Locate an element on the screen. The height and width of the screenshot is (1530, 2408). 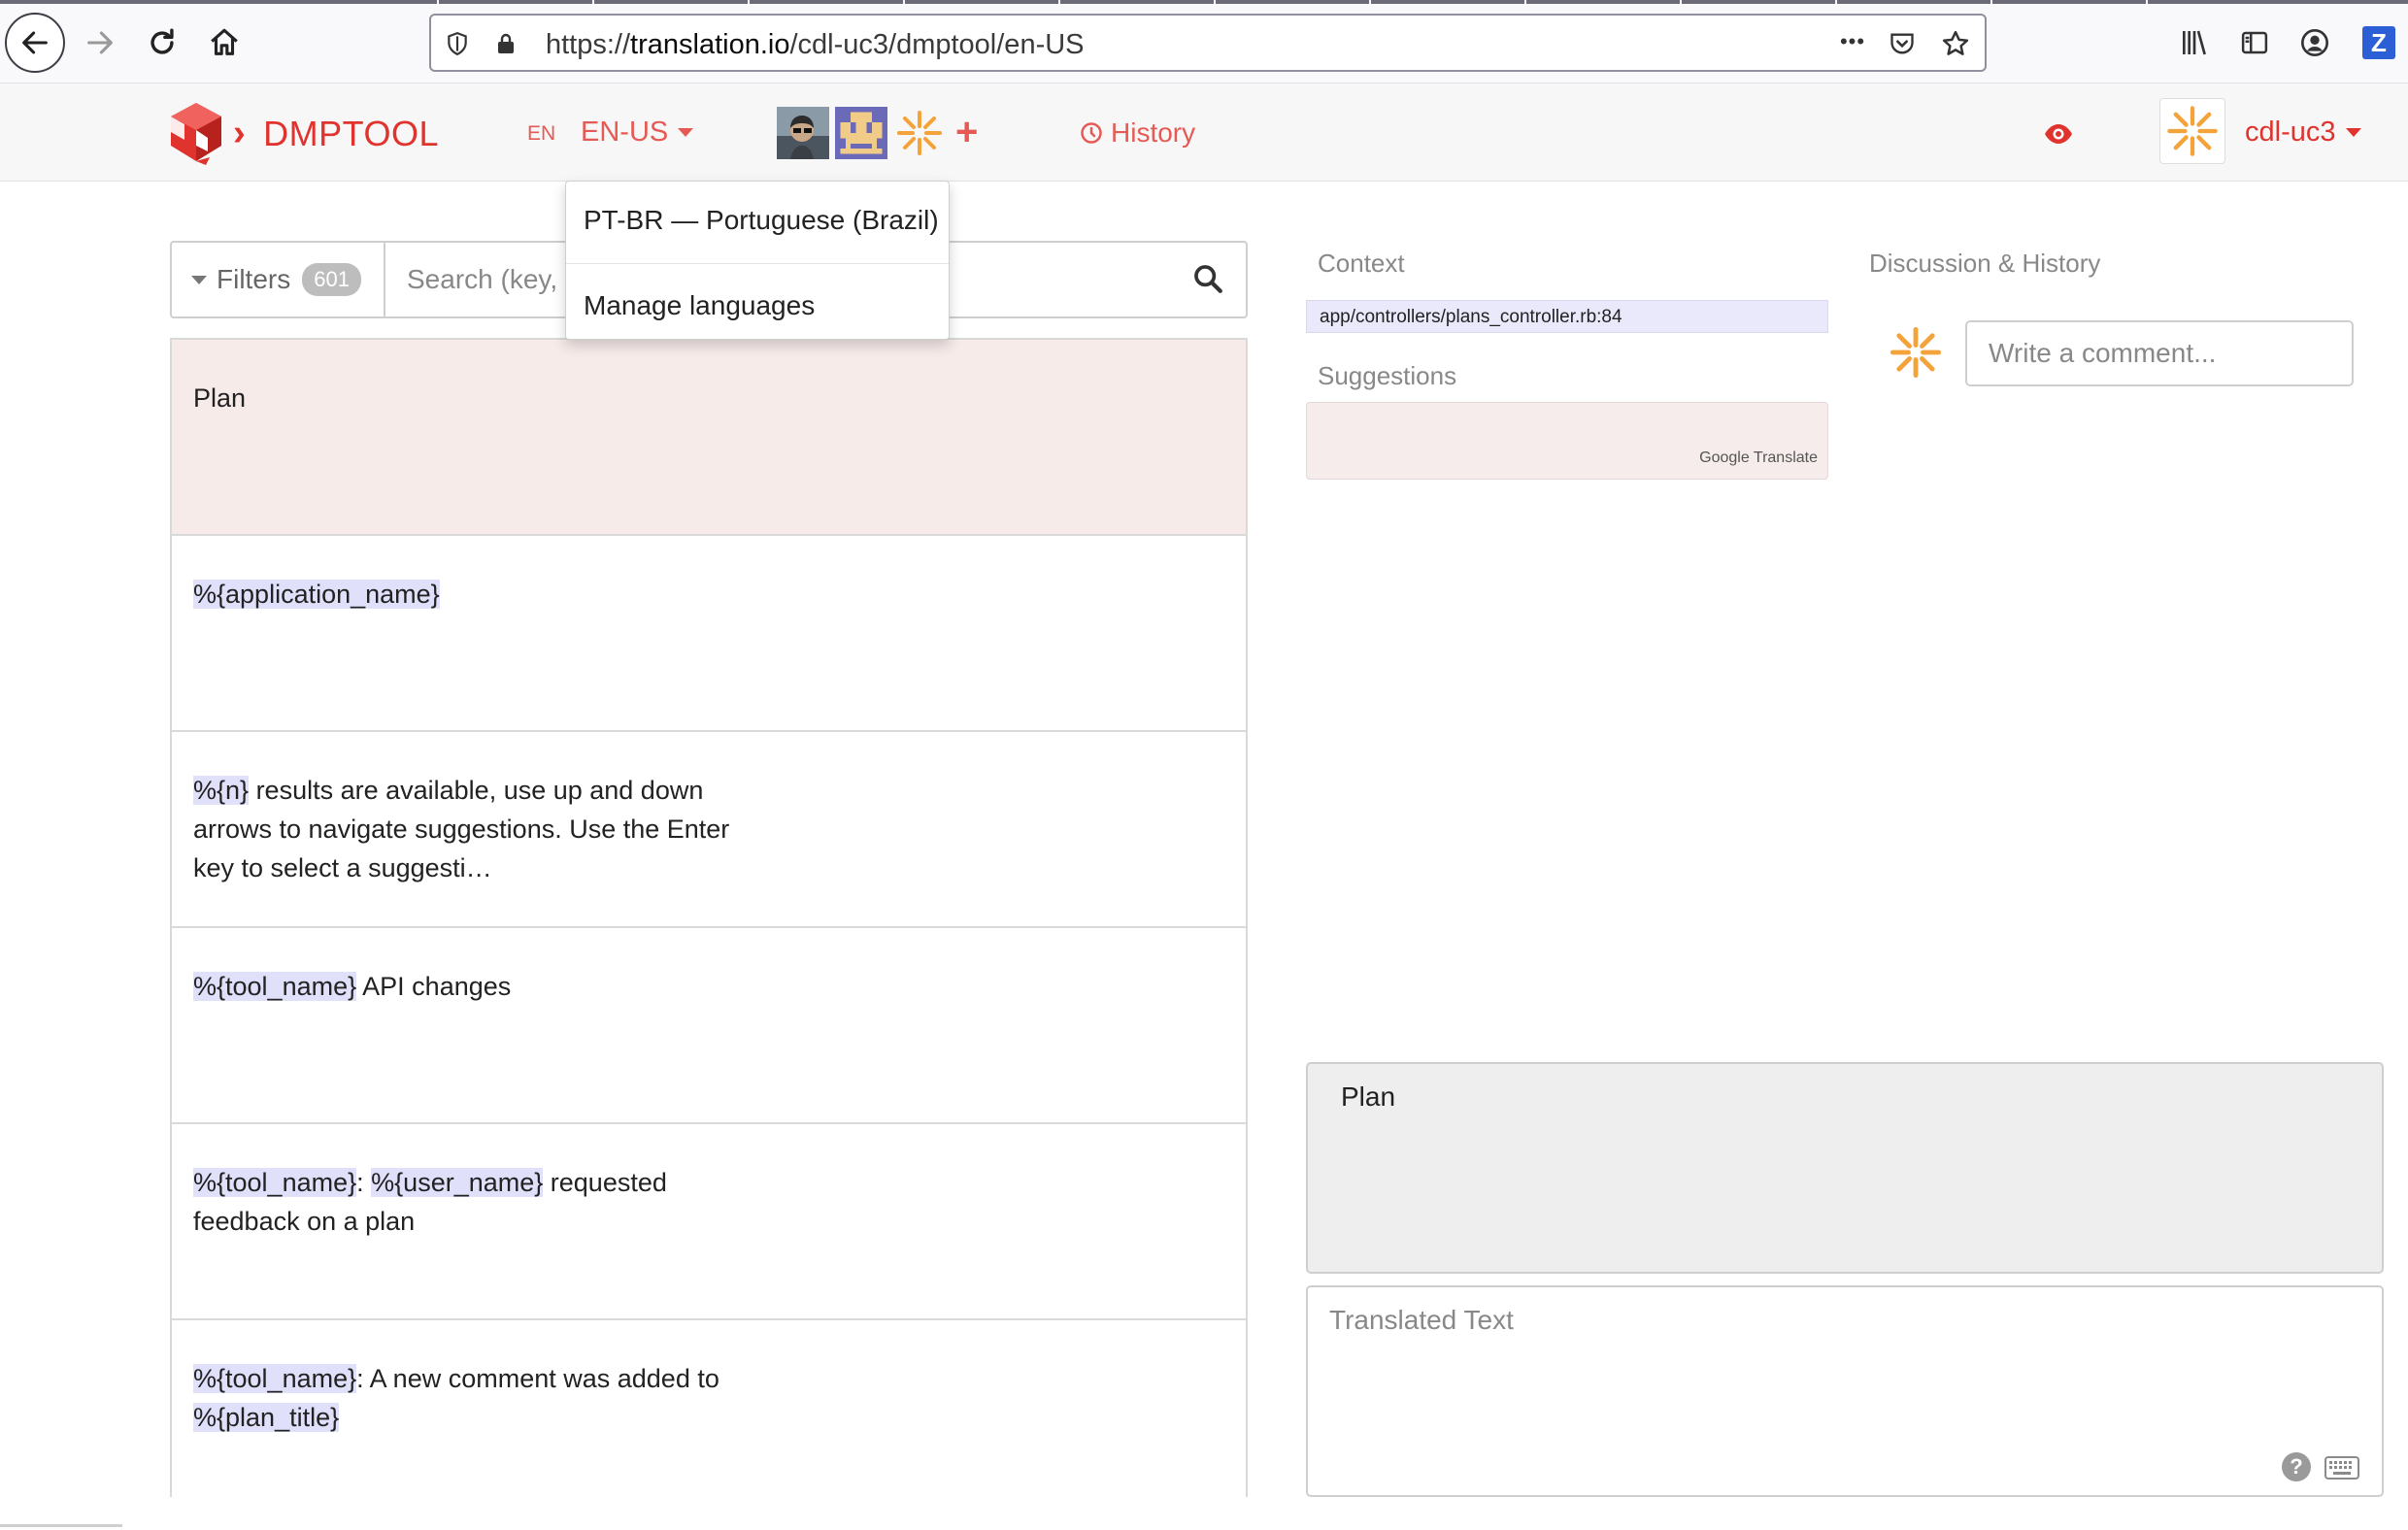
reload-icon is located at coordinates (162, 41).